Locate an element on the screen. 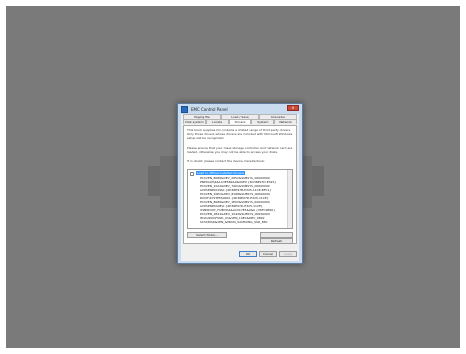 The height and width of the screenshot is (354, 466). tab-disk-system: Disk system is located at coordinates (194, 121).